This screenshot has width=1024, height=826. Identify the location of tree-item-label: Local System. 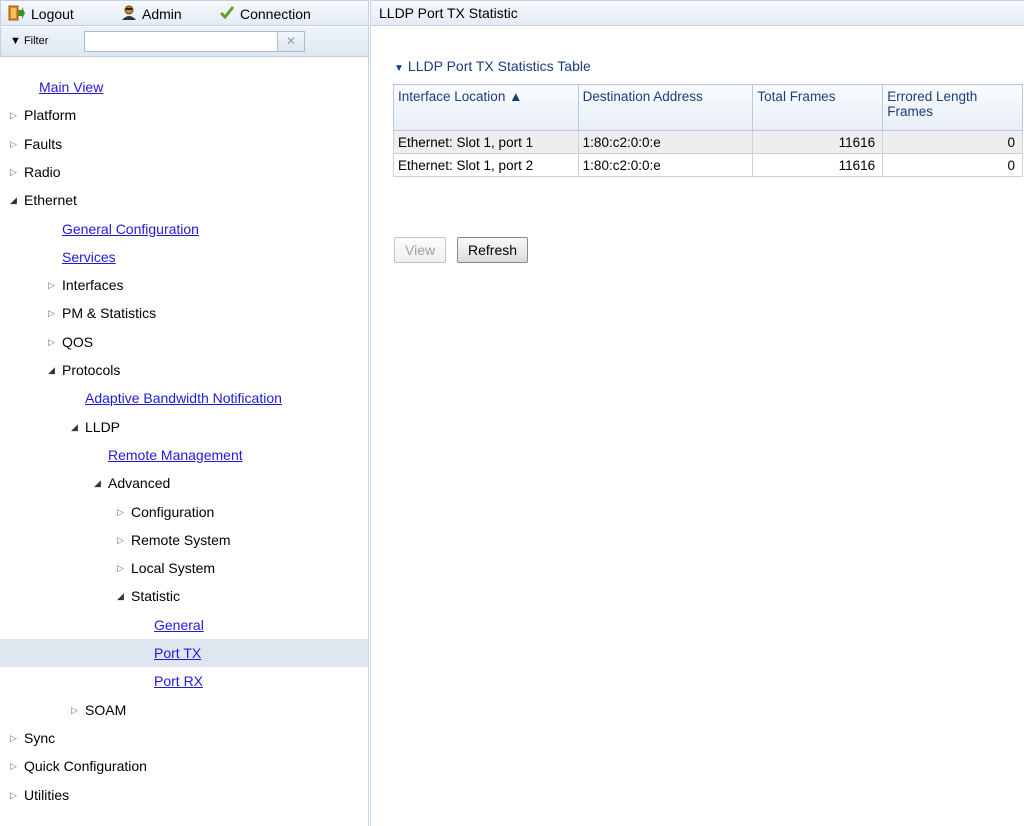
(173, 568).